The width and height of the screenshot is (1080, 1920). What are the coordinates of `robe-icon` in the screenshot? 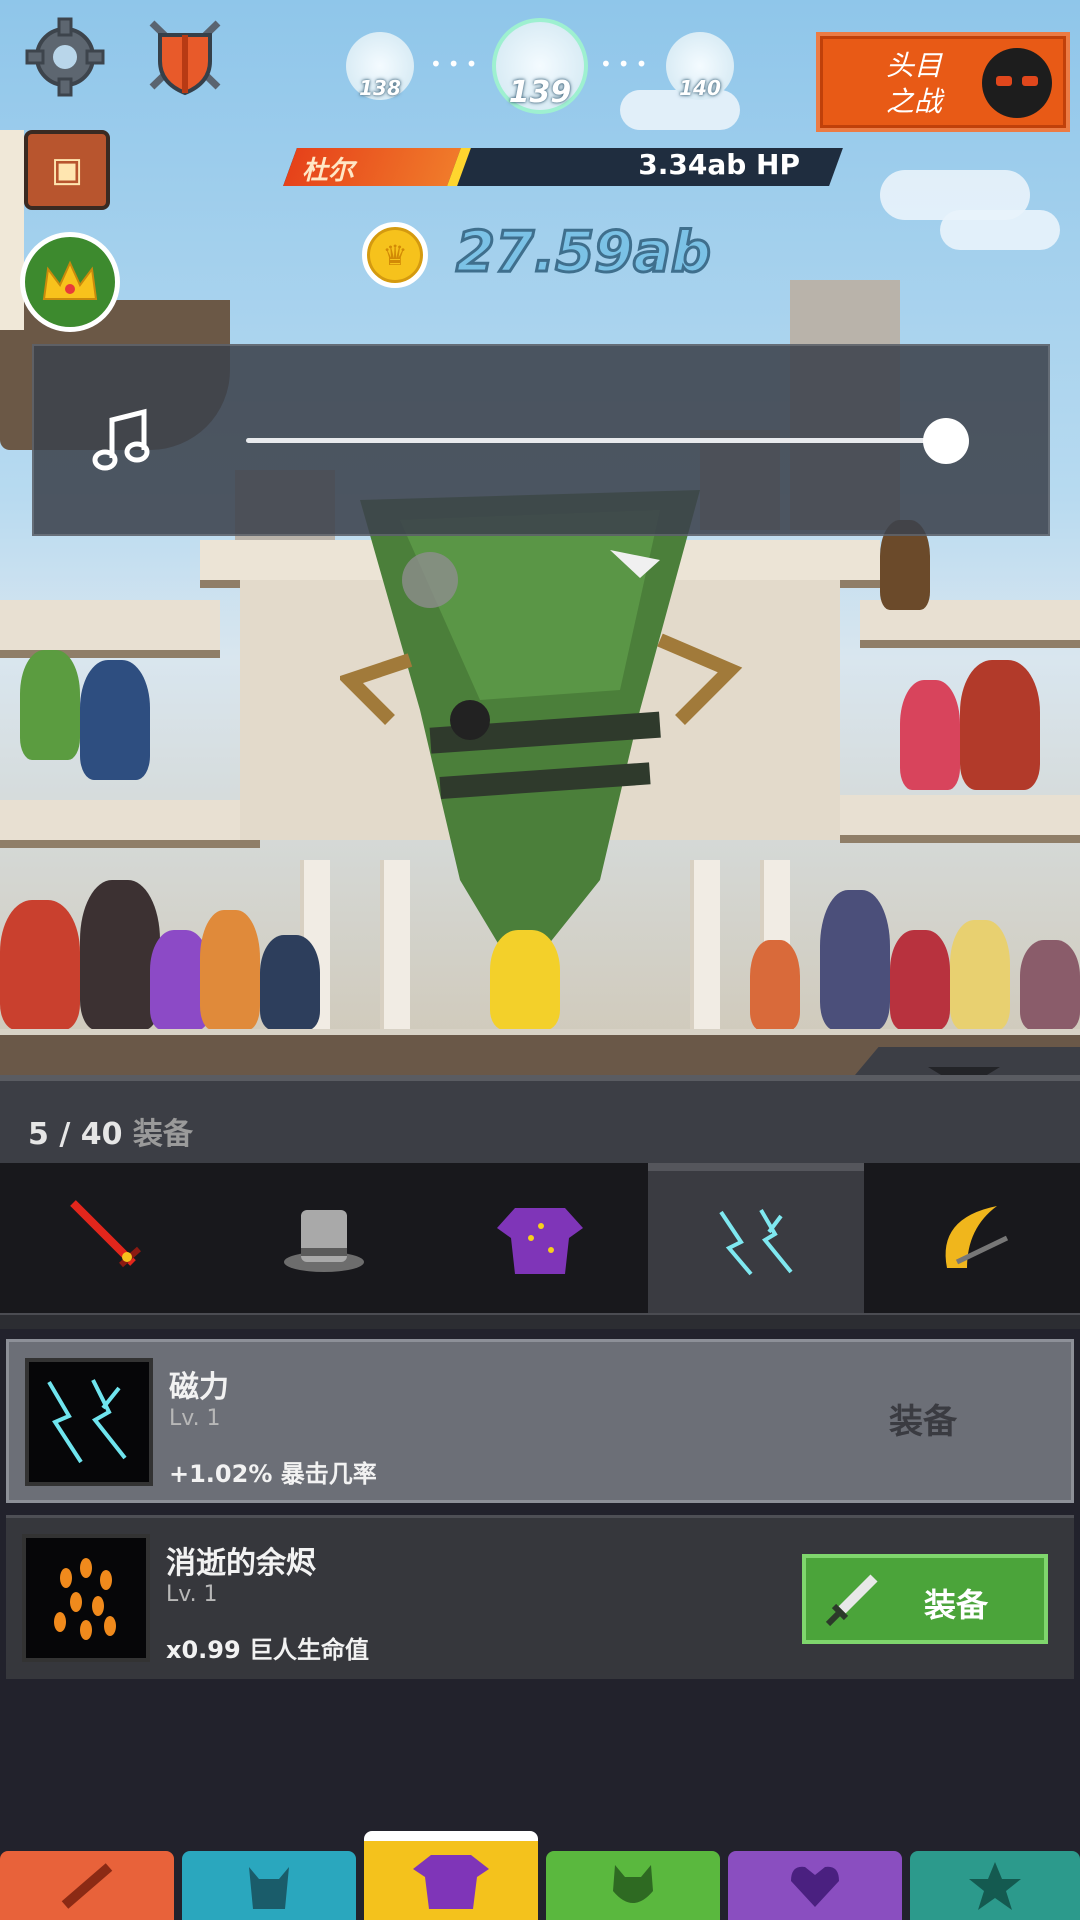 It's located at (540, 1241).